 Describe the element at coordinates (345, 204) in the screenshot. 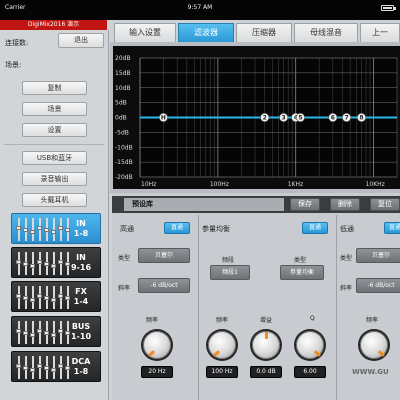

I see `delete-button: 删除` at that location.